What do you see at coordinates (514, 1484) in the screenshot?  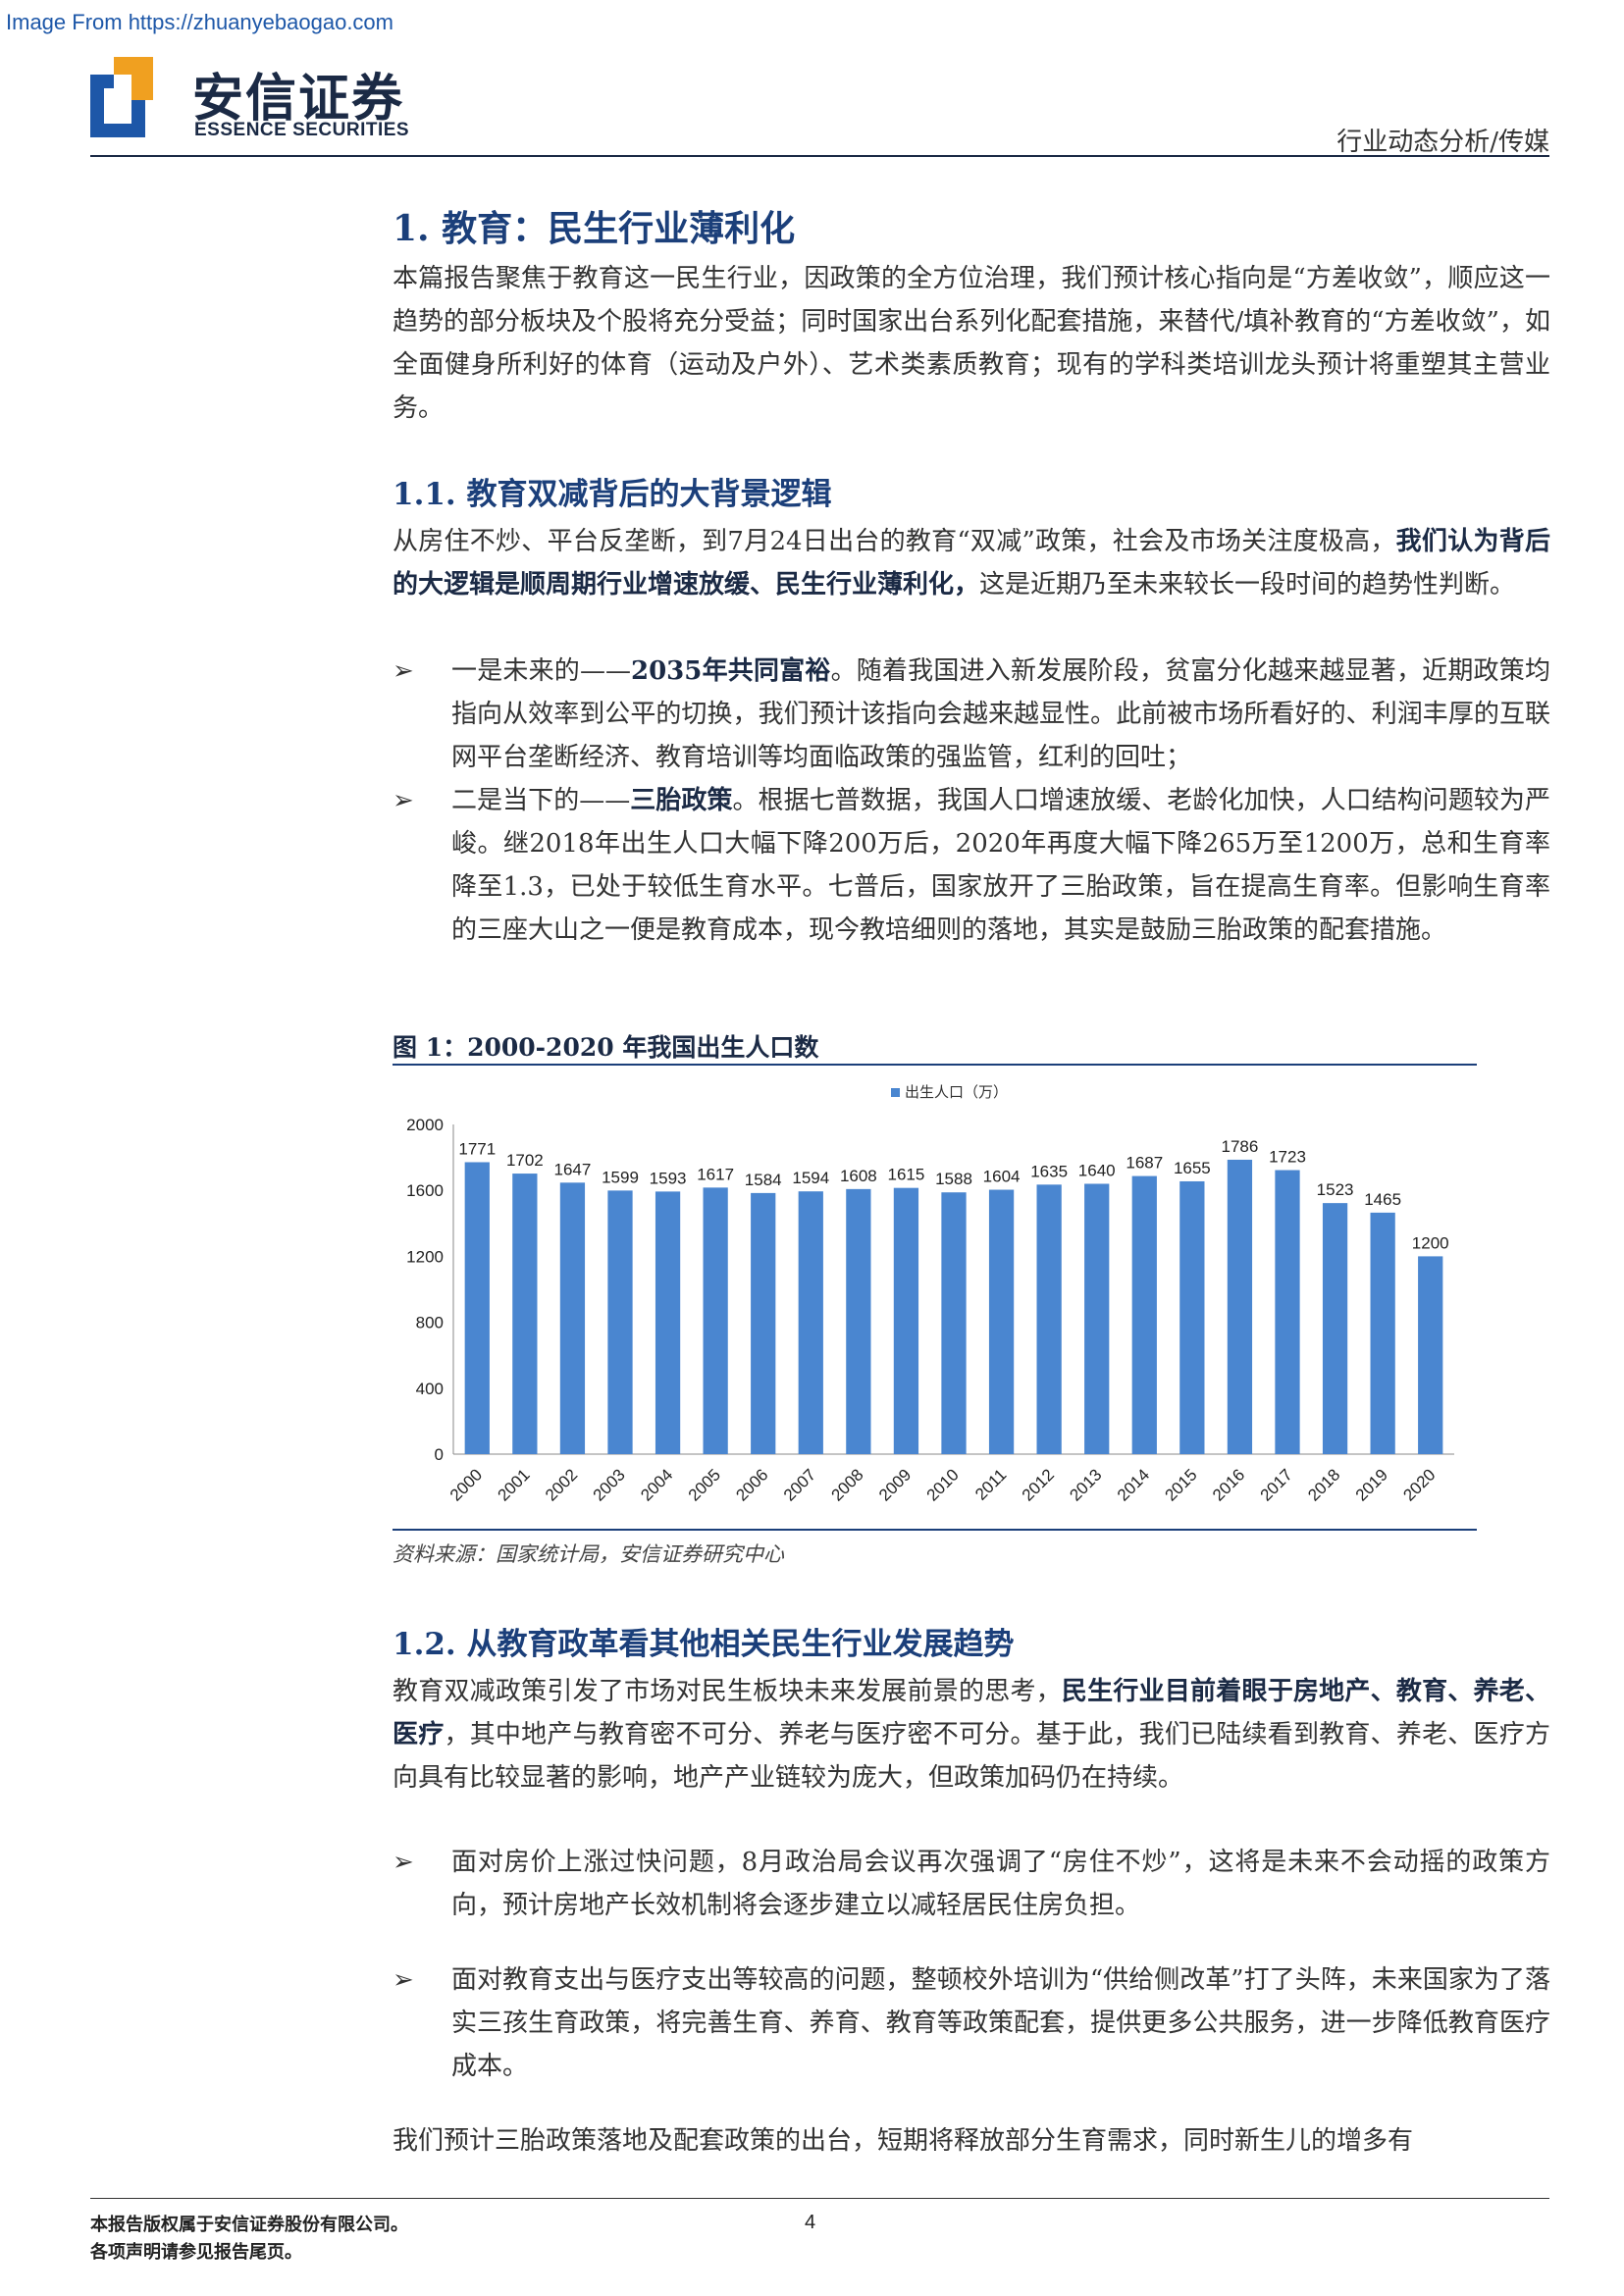 I see `x-tick-label-2001: 2001` at bounding box center [514, 1484].